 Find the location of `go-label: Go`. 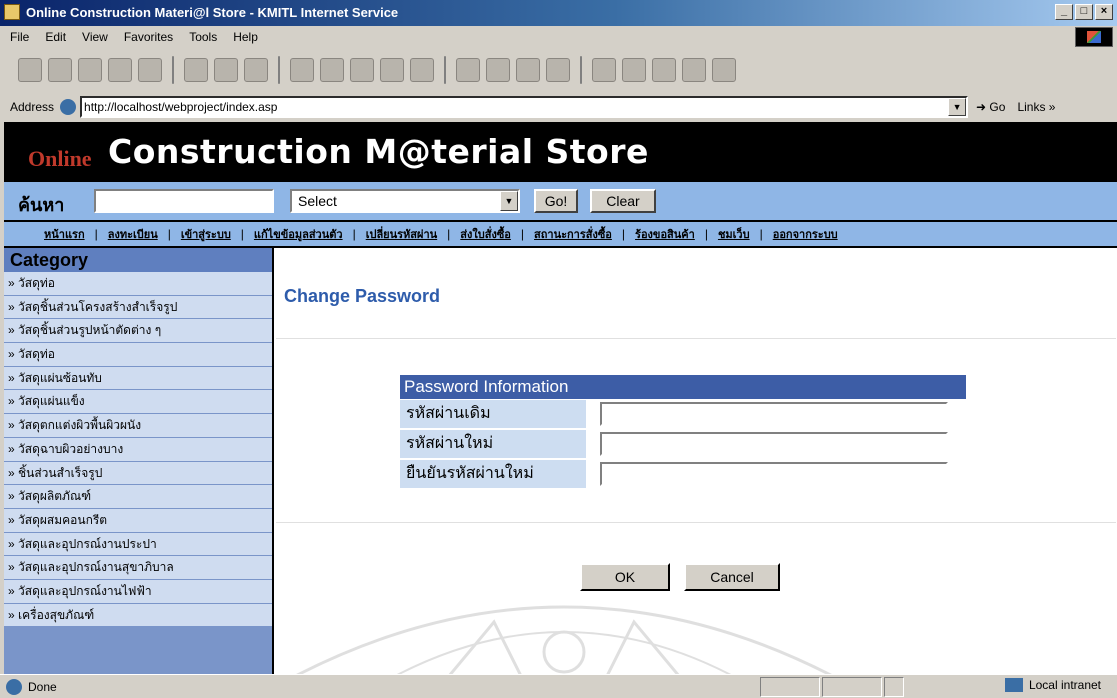

go-label: Go is located at coordinates (997, 107).